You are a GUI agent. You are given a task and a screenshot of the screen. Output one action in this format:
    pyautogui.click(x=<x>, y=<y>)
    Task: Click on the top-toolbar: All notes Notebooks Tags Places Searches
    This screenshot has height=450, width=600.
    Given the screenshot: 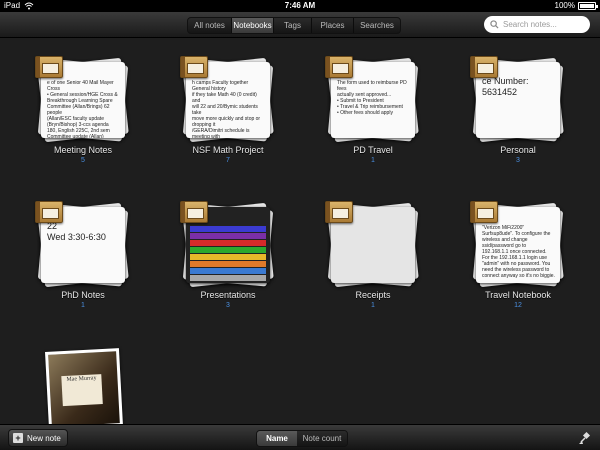 What is the action you would take?
    pyautogui.click(x=300, y=25)
    